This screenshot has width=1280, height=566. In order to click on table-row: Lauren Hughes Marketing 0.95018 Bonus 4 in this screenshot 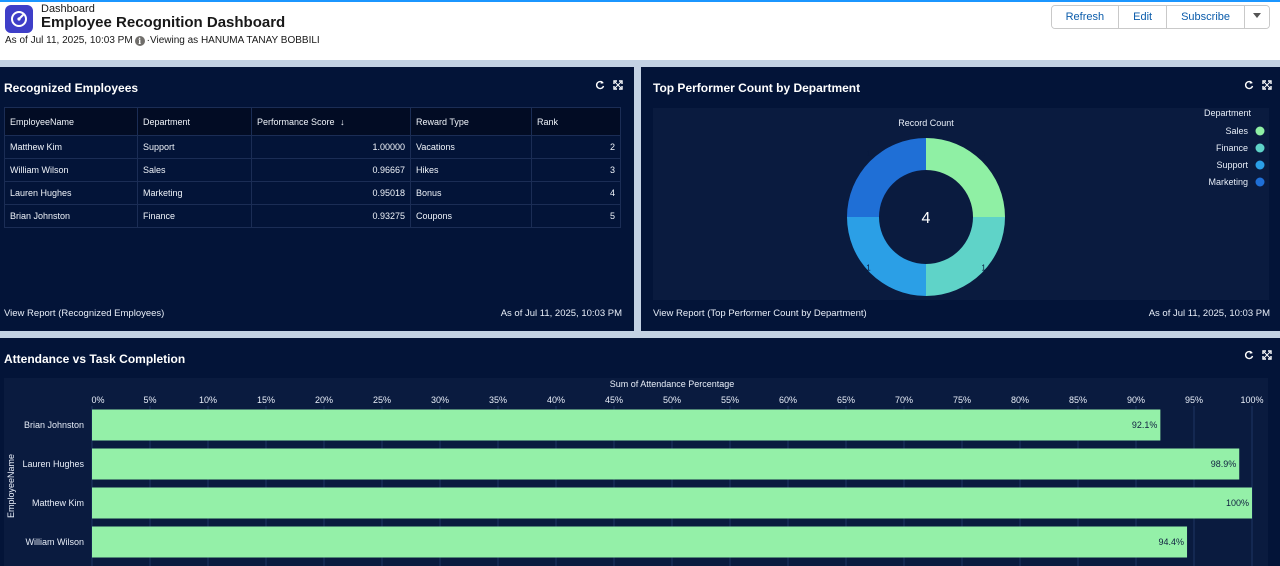, I will do `click(312, 193)`.